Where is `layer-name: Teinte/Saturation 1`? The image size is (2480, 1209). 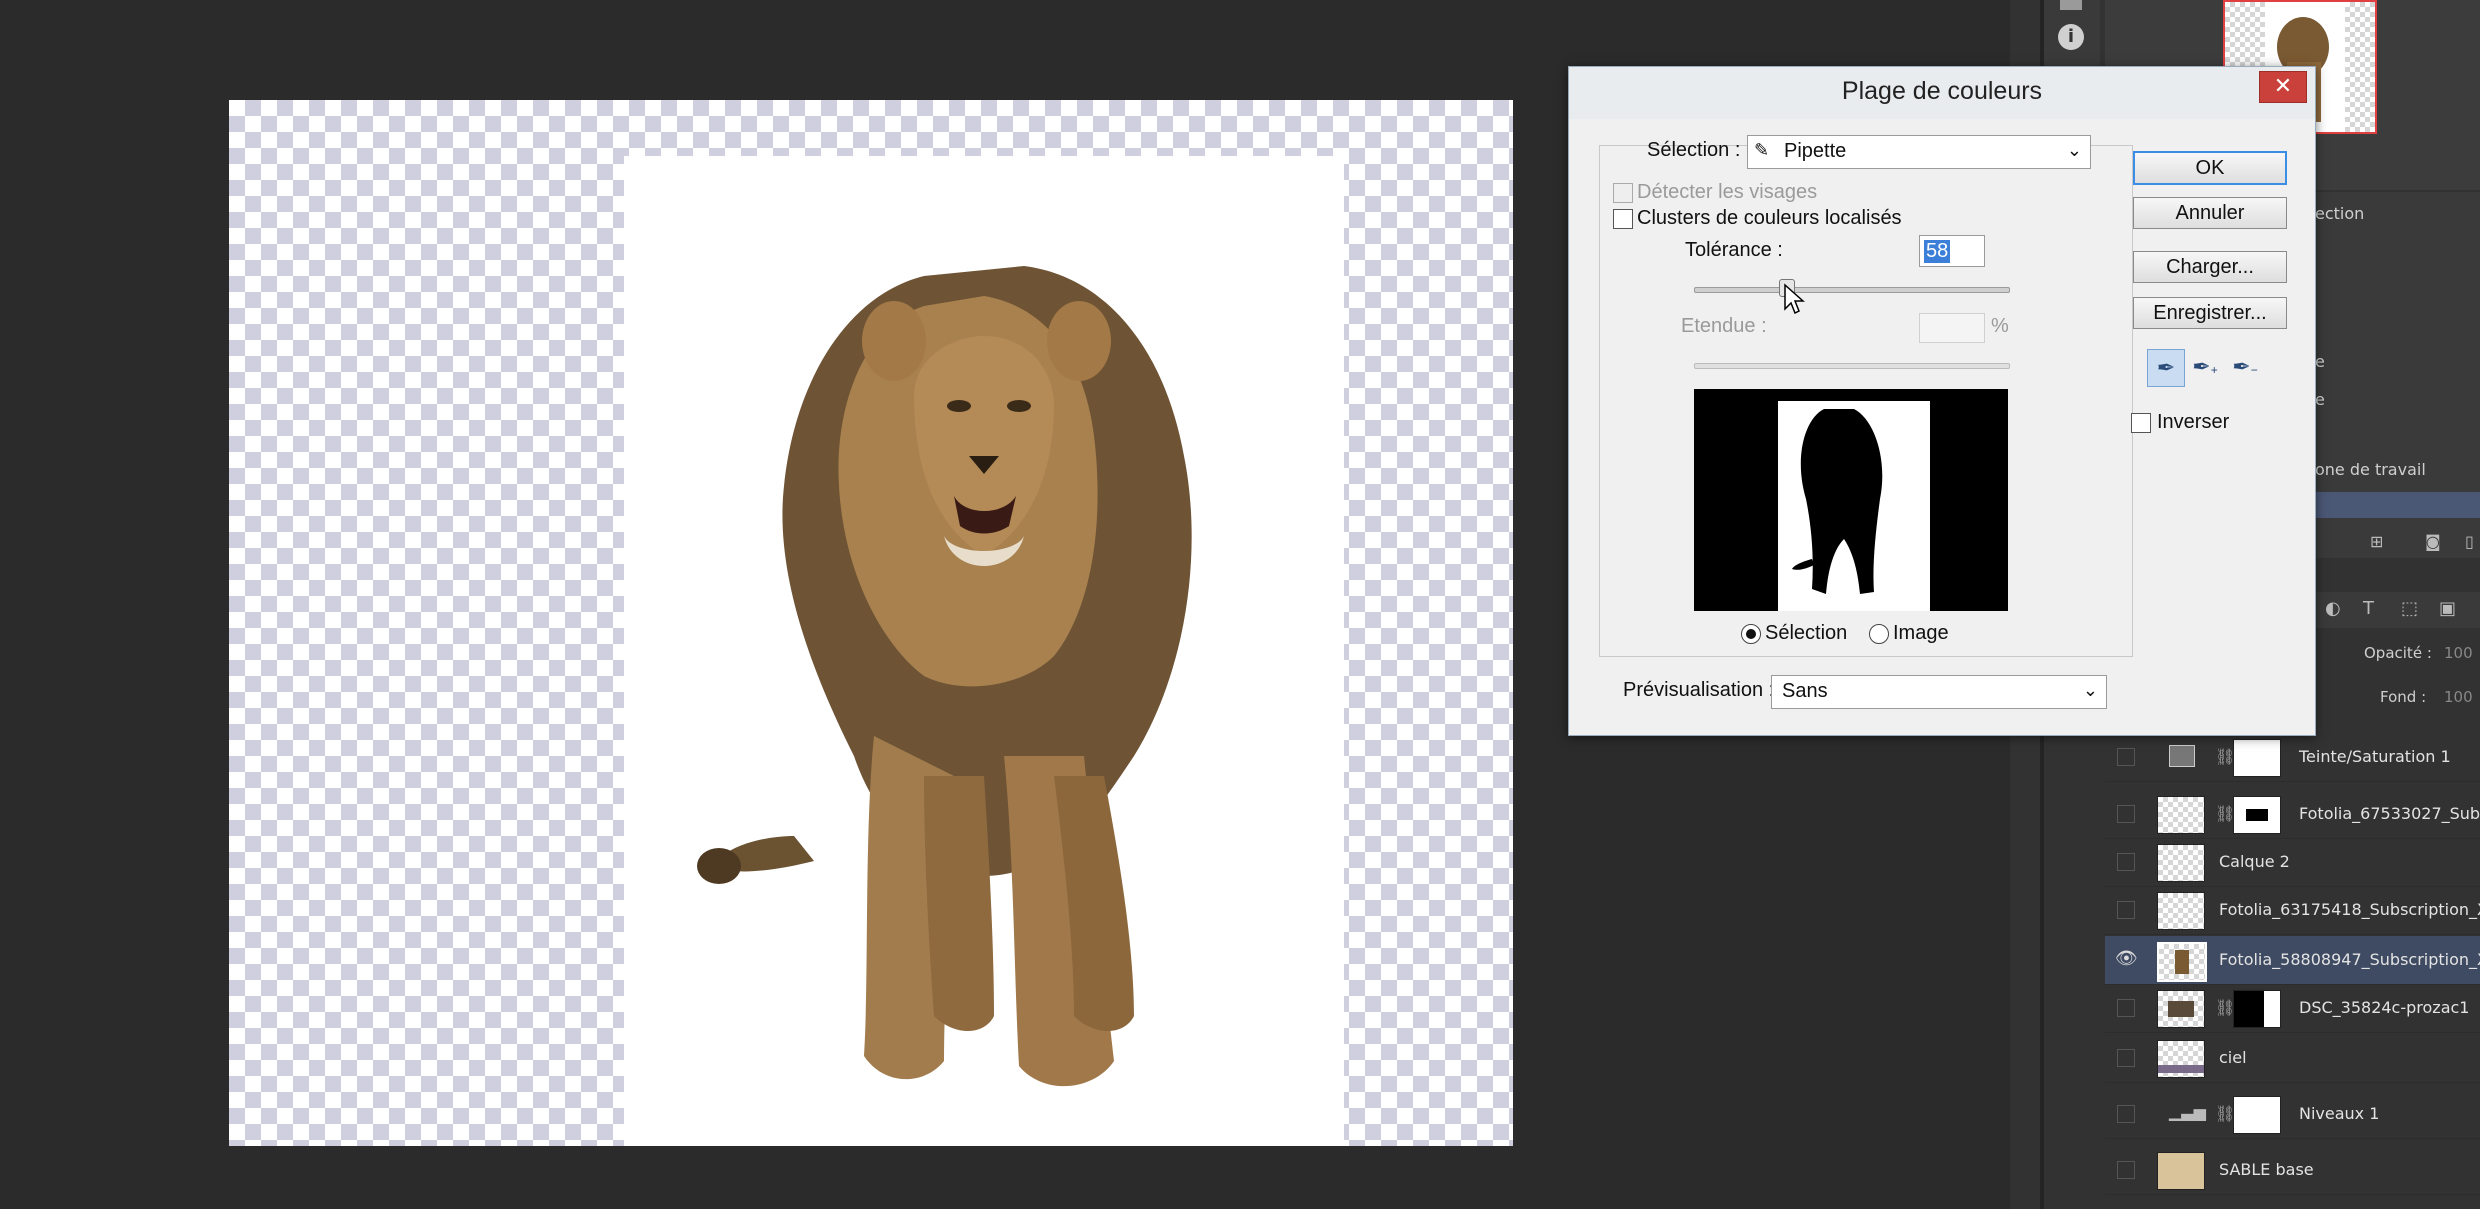 layer-name: Teinte/Saturation 1 is located at coordinates (2375, 756).